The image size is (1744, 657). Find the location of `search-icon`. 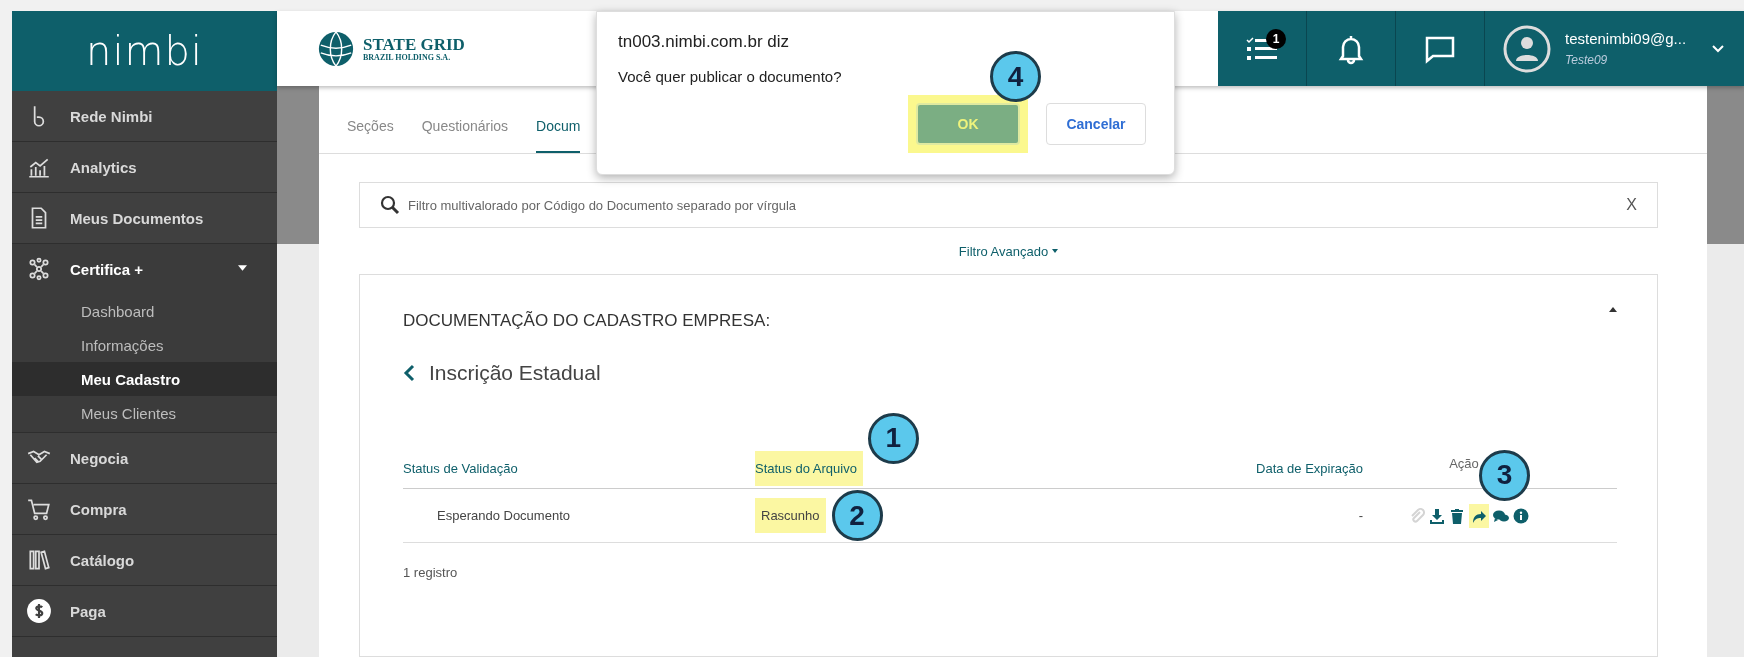

search-icon is located at coordinates (390, 205).